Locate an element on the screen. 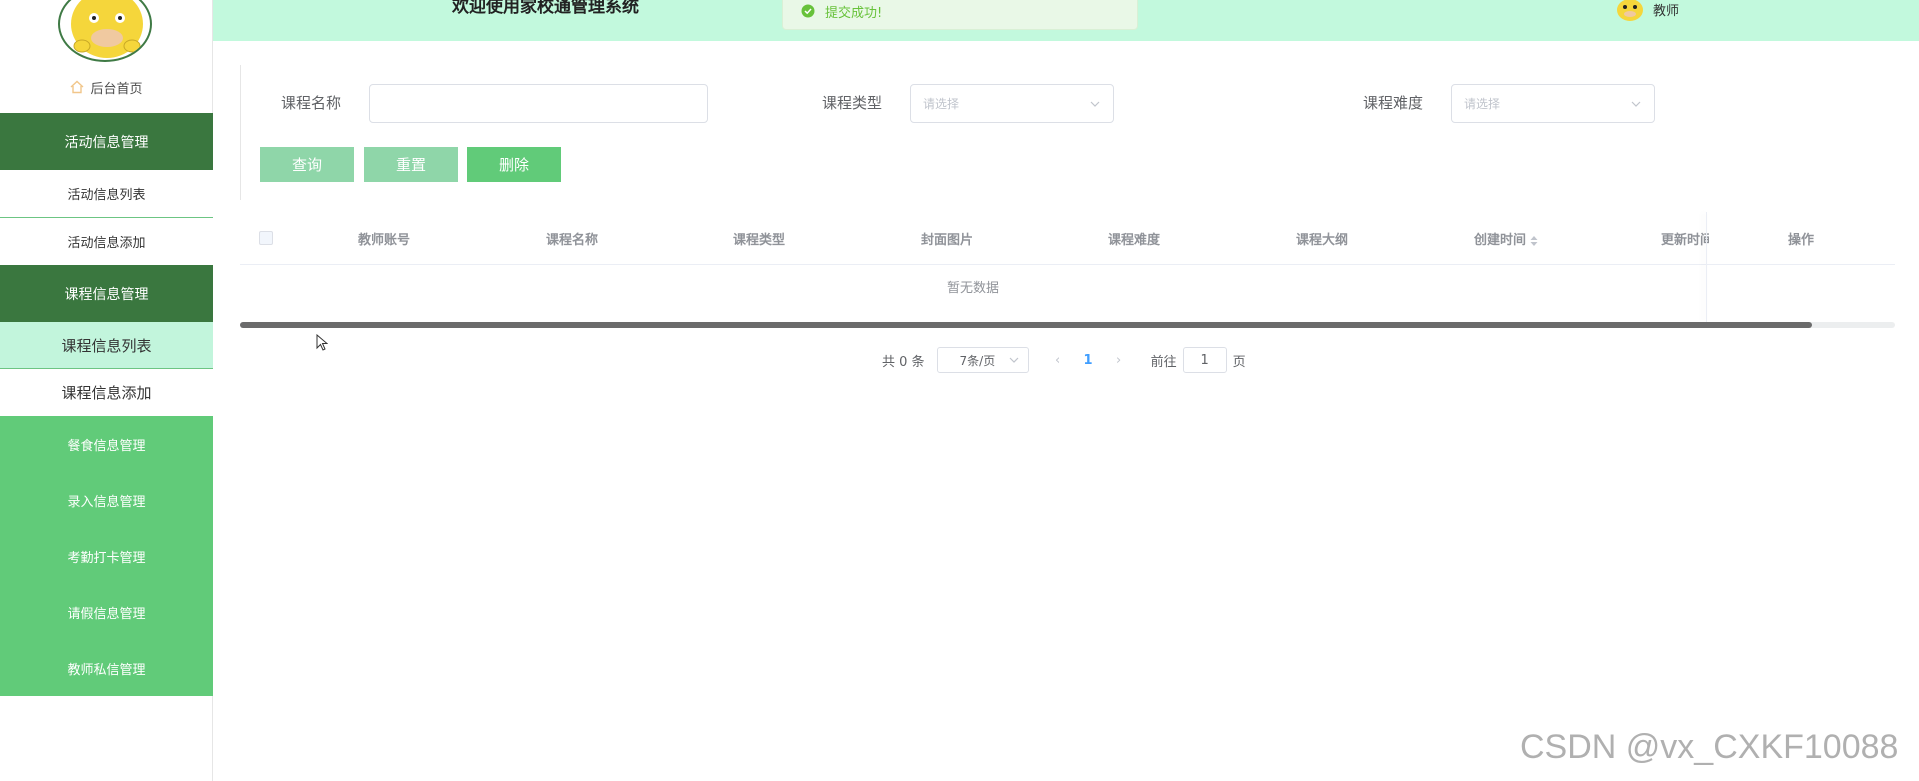 This screenshot has height=781, width=1919. menu-group-activity: 活动信息管理 is located at coordinates (106, 141).